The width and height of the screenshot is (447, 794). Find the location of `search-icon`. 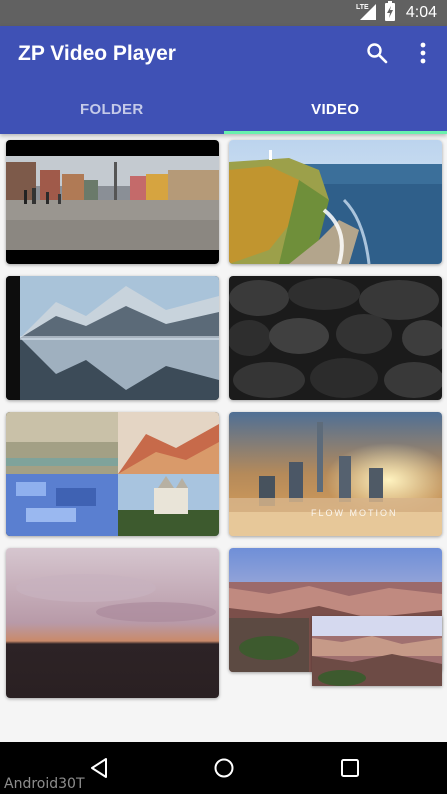

search-icon is located at coordinates (377, 53).